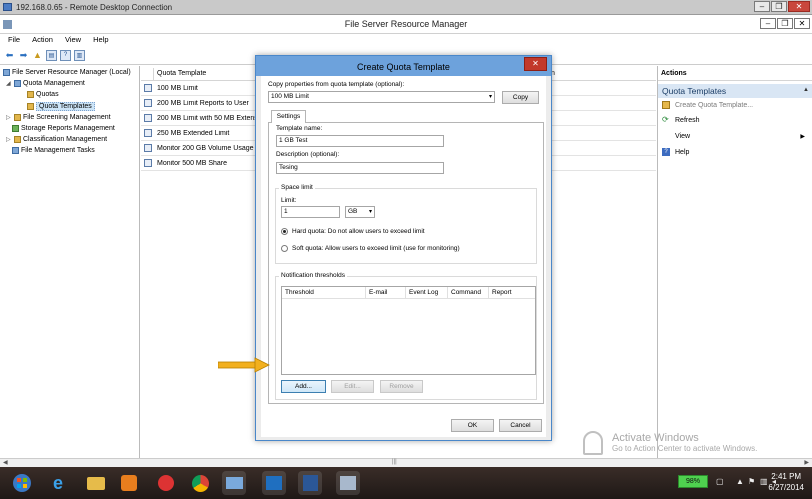 Image resolution: width=812 pixels, height=499 pixels. Describe the element at coordinates (288, 116) in the screenshot. I see `tab-settings: Settings` at that location.